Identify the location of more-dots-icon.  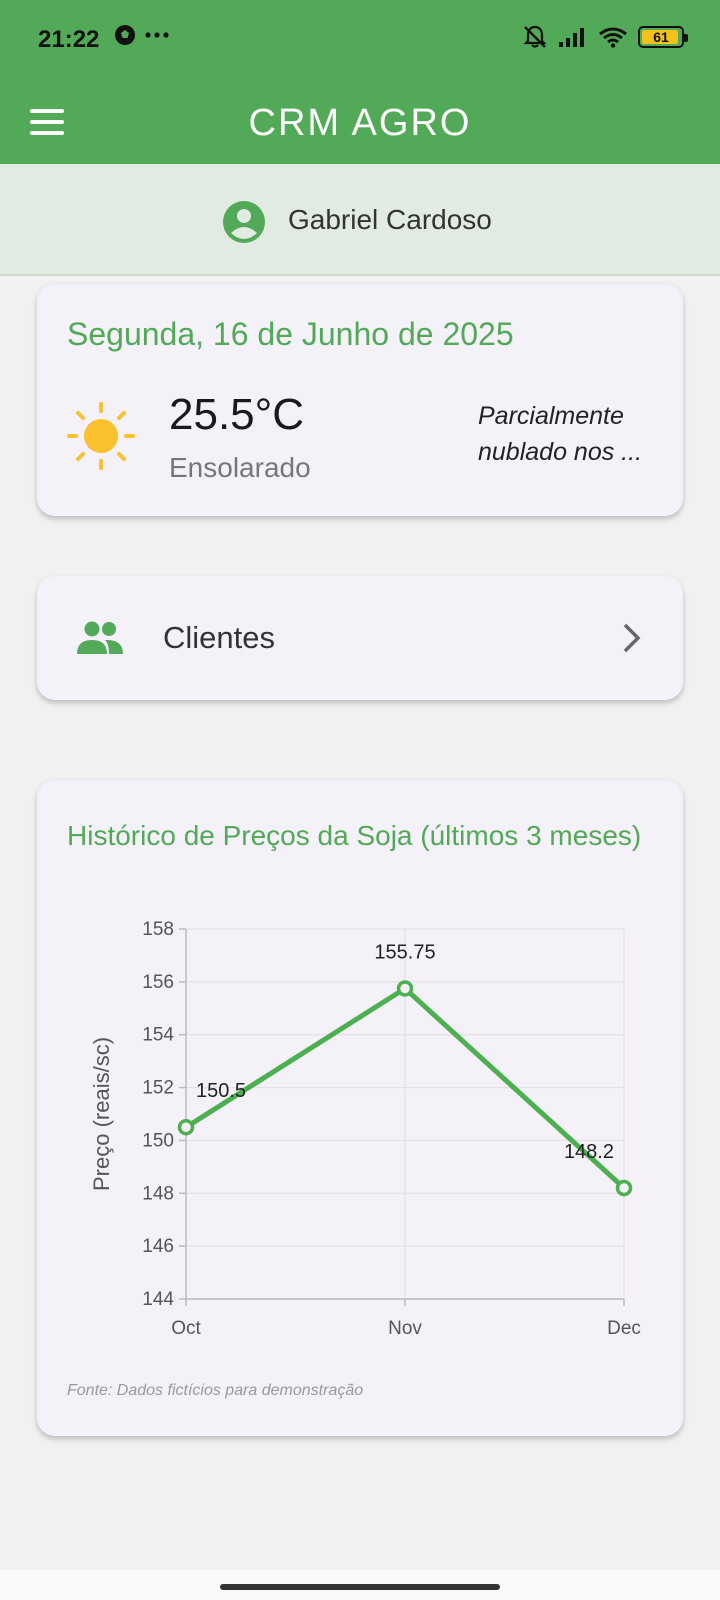
(157, 35).